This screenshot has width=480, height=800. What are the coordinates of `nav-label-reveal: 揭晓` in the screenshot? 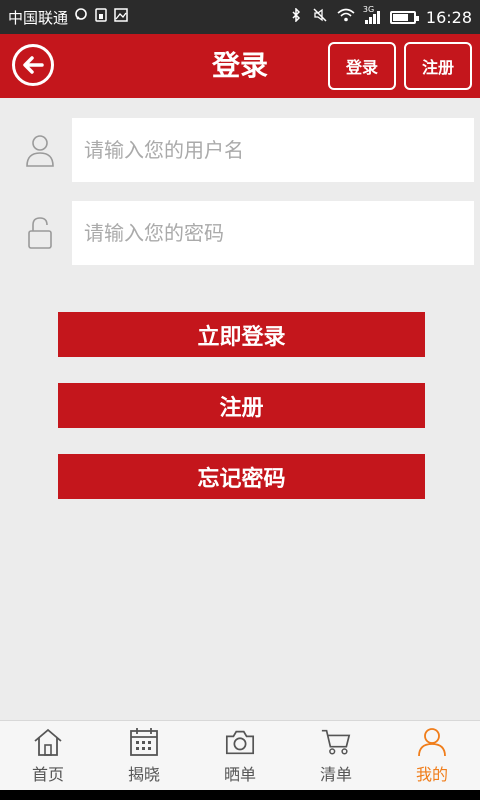 It's located at (143, 774).